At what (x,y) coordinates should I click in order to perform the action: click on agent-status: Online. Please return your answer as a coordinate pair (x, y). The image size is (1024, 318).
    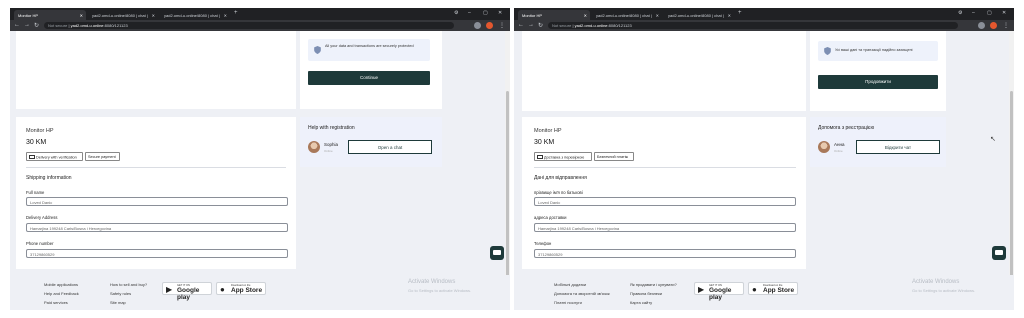
    Looking at the image, I should click on (838, 151).